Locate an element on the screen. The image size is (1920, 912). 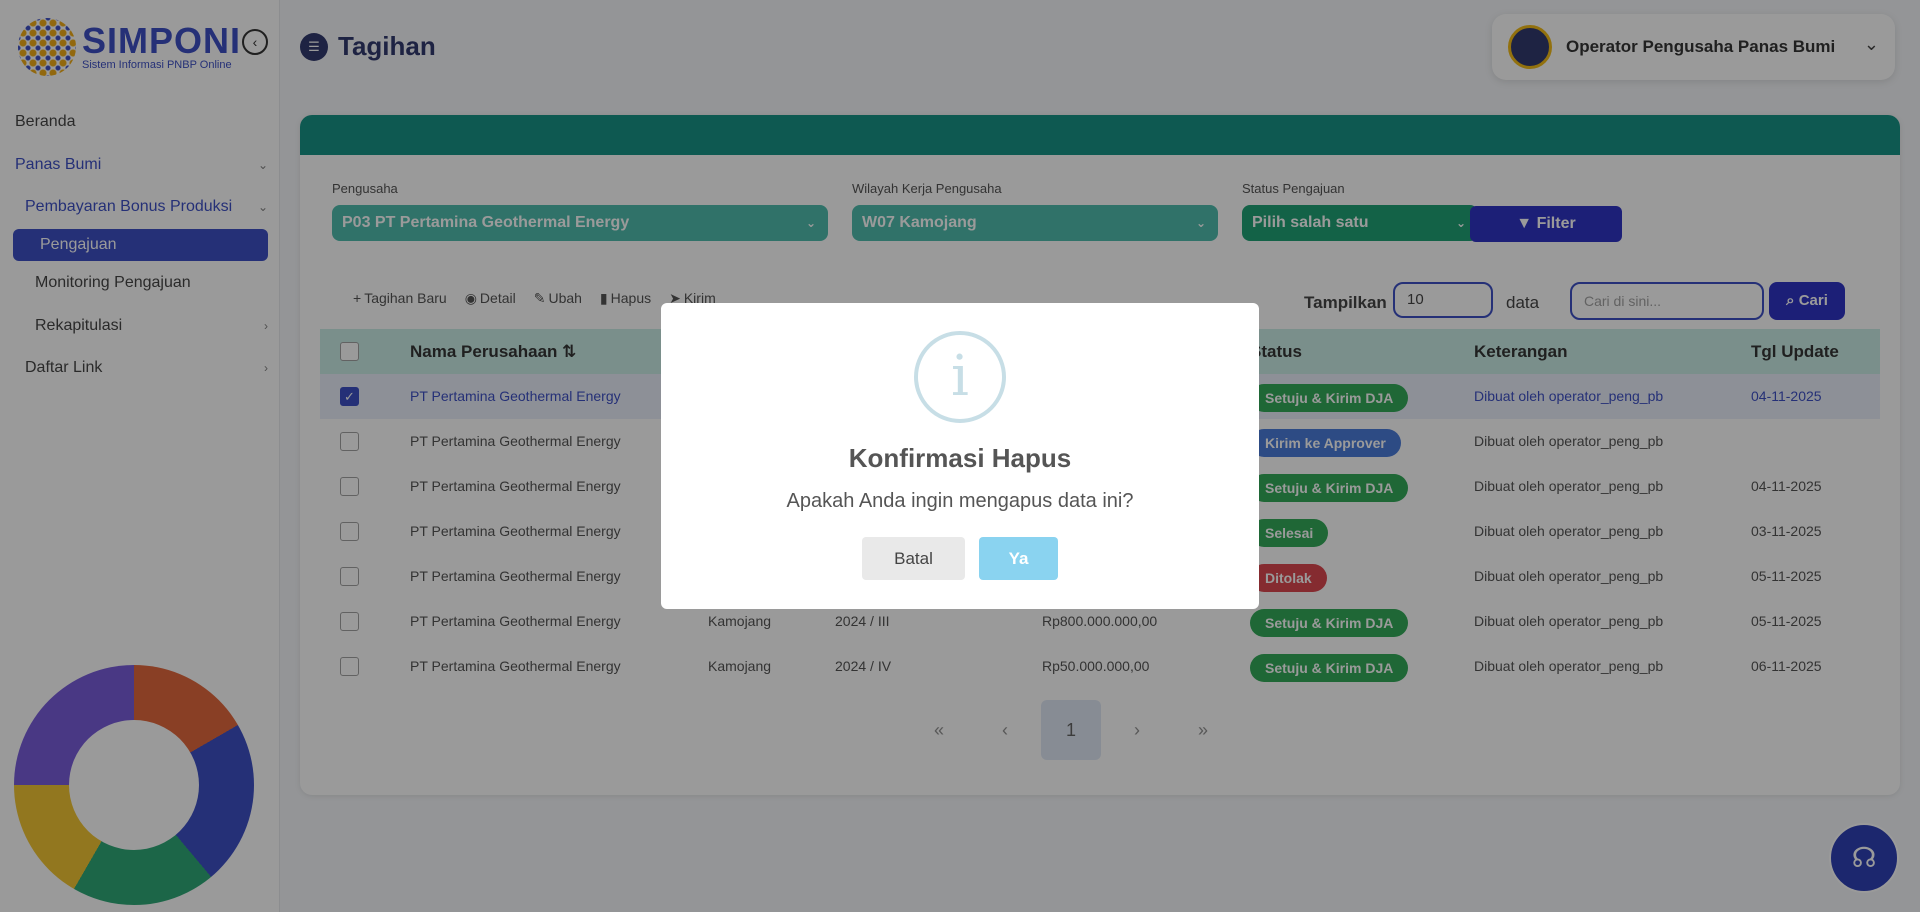
dialog-message: Apakah Anda ingin mengapus data ini? is located at coordinates (960, 501).